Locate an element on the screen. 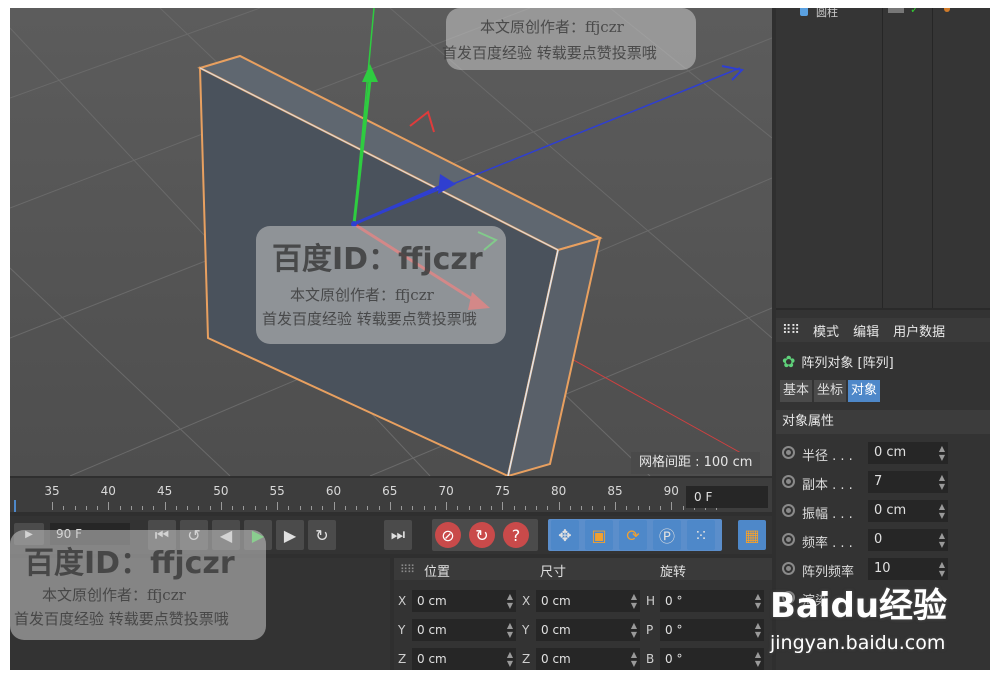 The image size is (1000, 679). current-frame-field: 0 F is located at coordinates (727, 497).